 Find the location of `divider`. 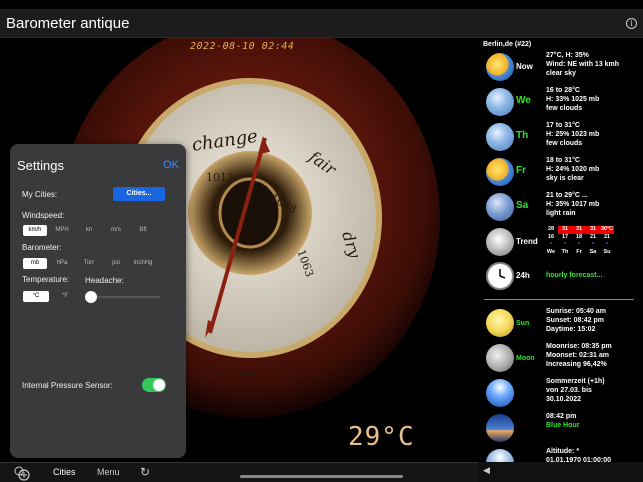

divider is located at coordinates (559, 299).